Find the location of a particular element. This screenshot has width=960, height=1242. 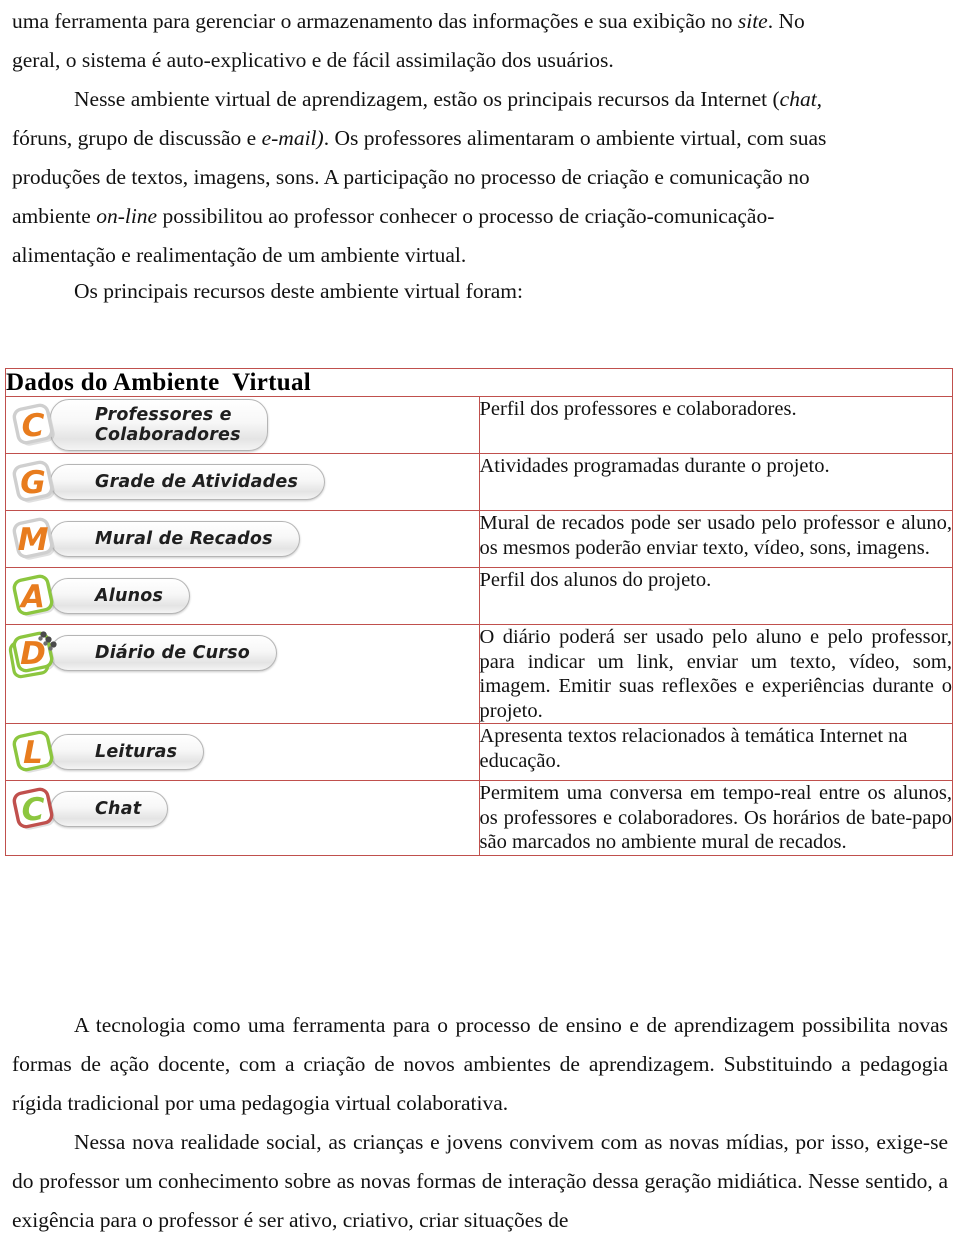

svg-text: D is located at coordinates (33, 654).